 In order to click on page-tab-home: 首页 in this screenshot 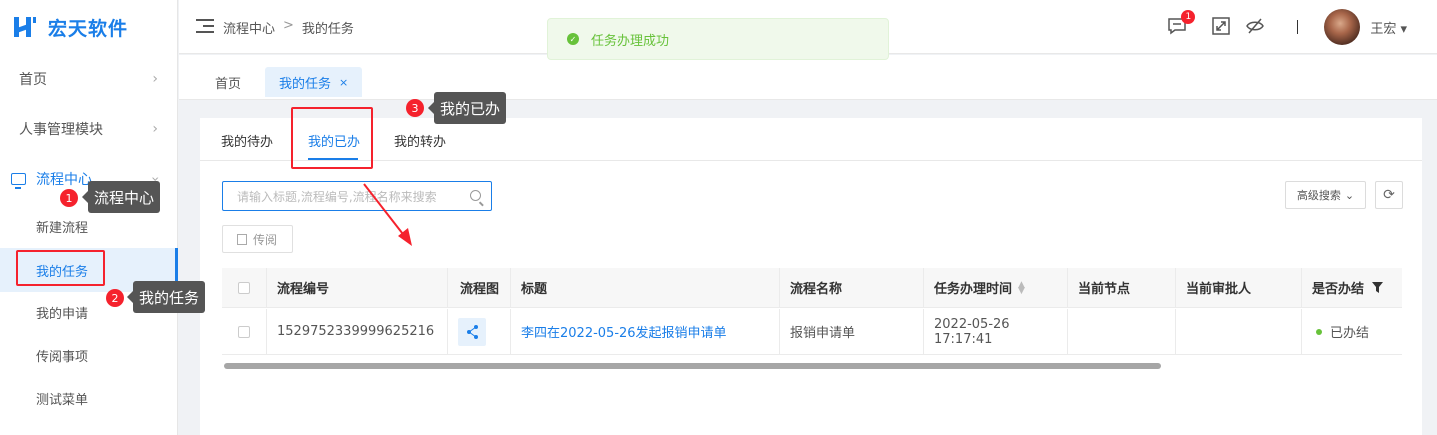, I will do `click(228, 82)`.